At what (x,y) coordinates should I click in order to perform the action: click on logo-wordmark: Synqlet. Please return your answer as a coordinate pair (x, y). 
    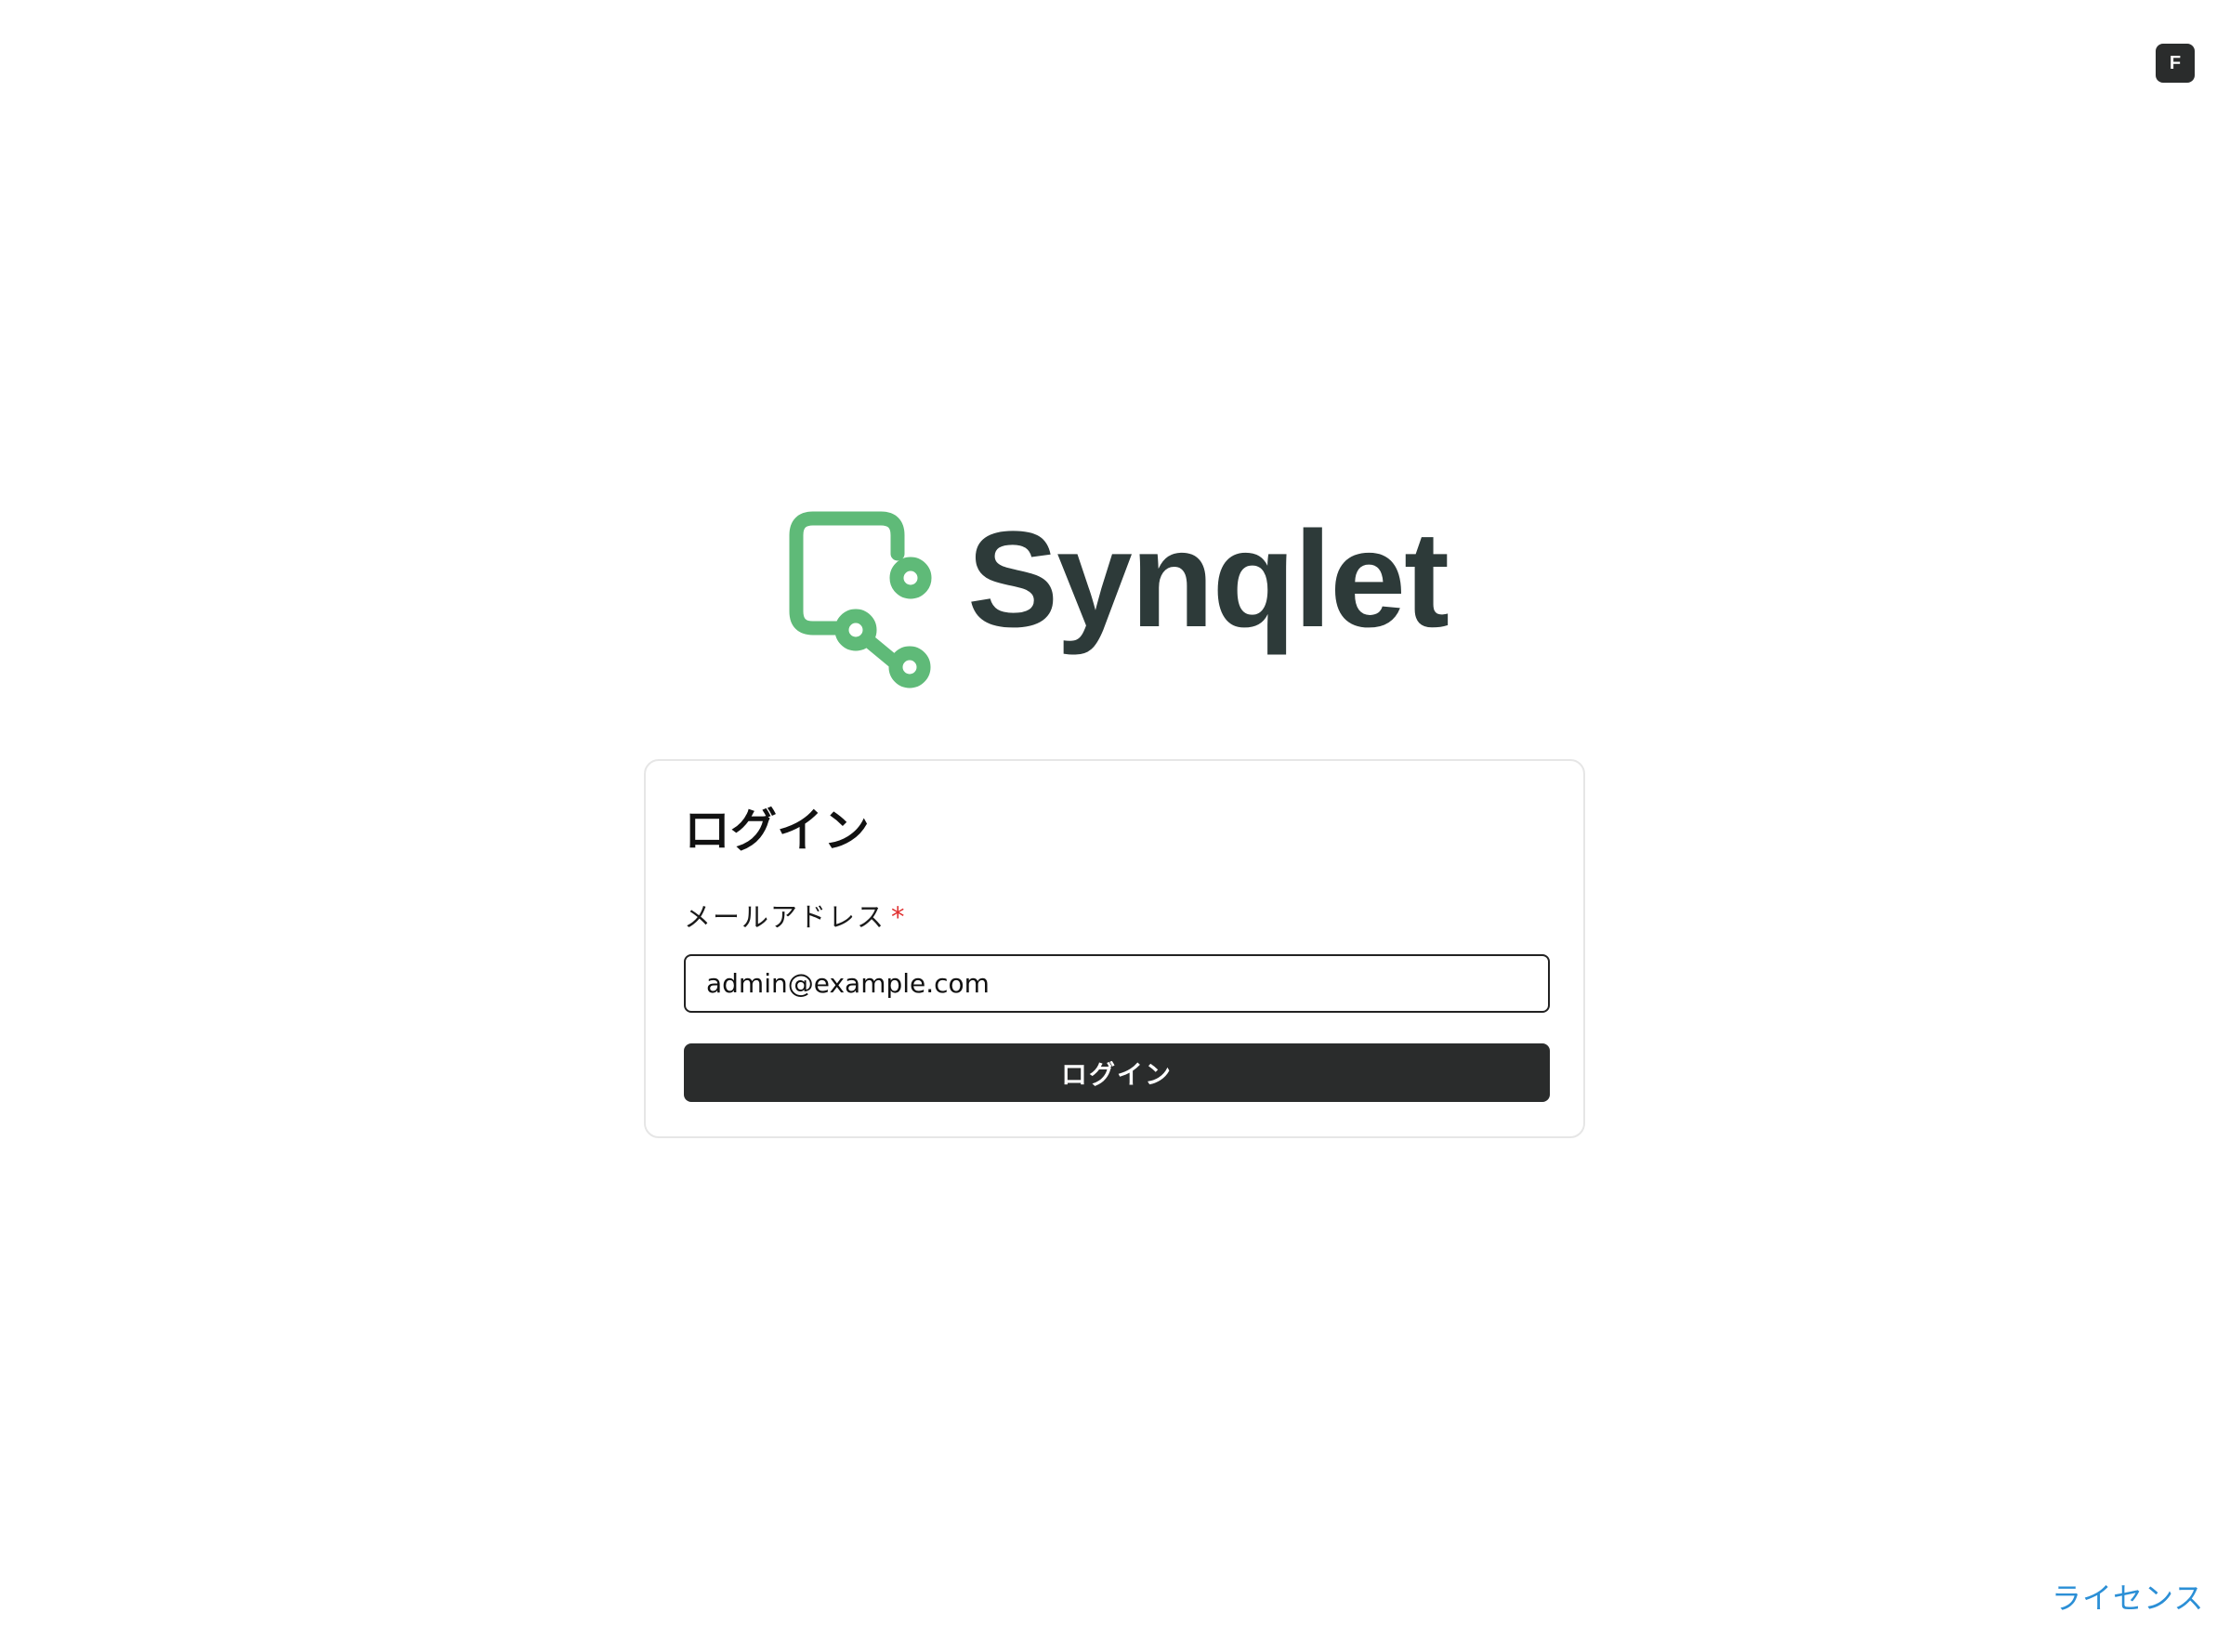
    Looking at the image, I should click on (1208, 582).